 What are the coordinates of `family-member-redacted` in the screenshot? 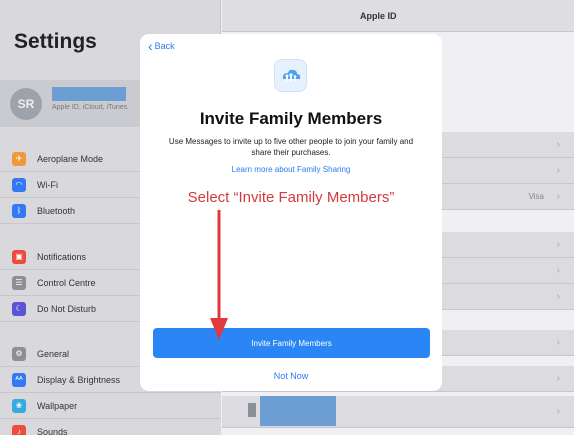 It's located at (298, 411).